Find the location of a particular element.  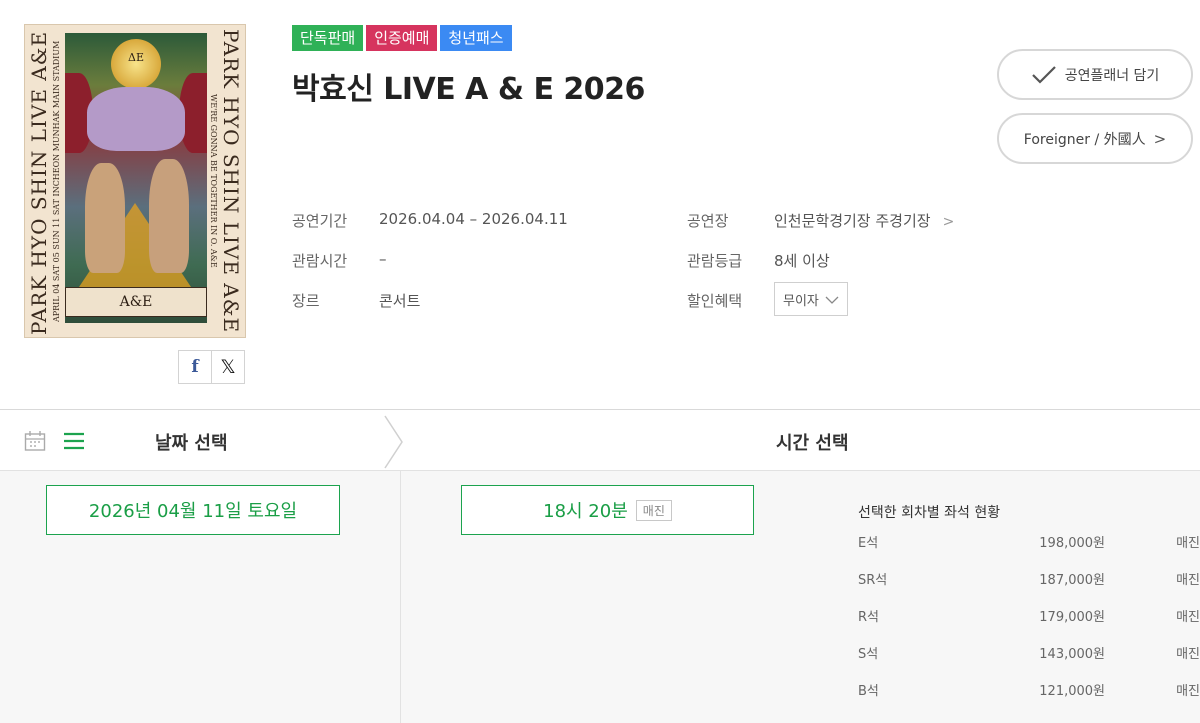

step-arrow-icon is located at coordinates (394, 442).